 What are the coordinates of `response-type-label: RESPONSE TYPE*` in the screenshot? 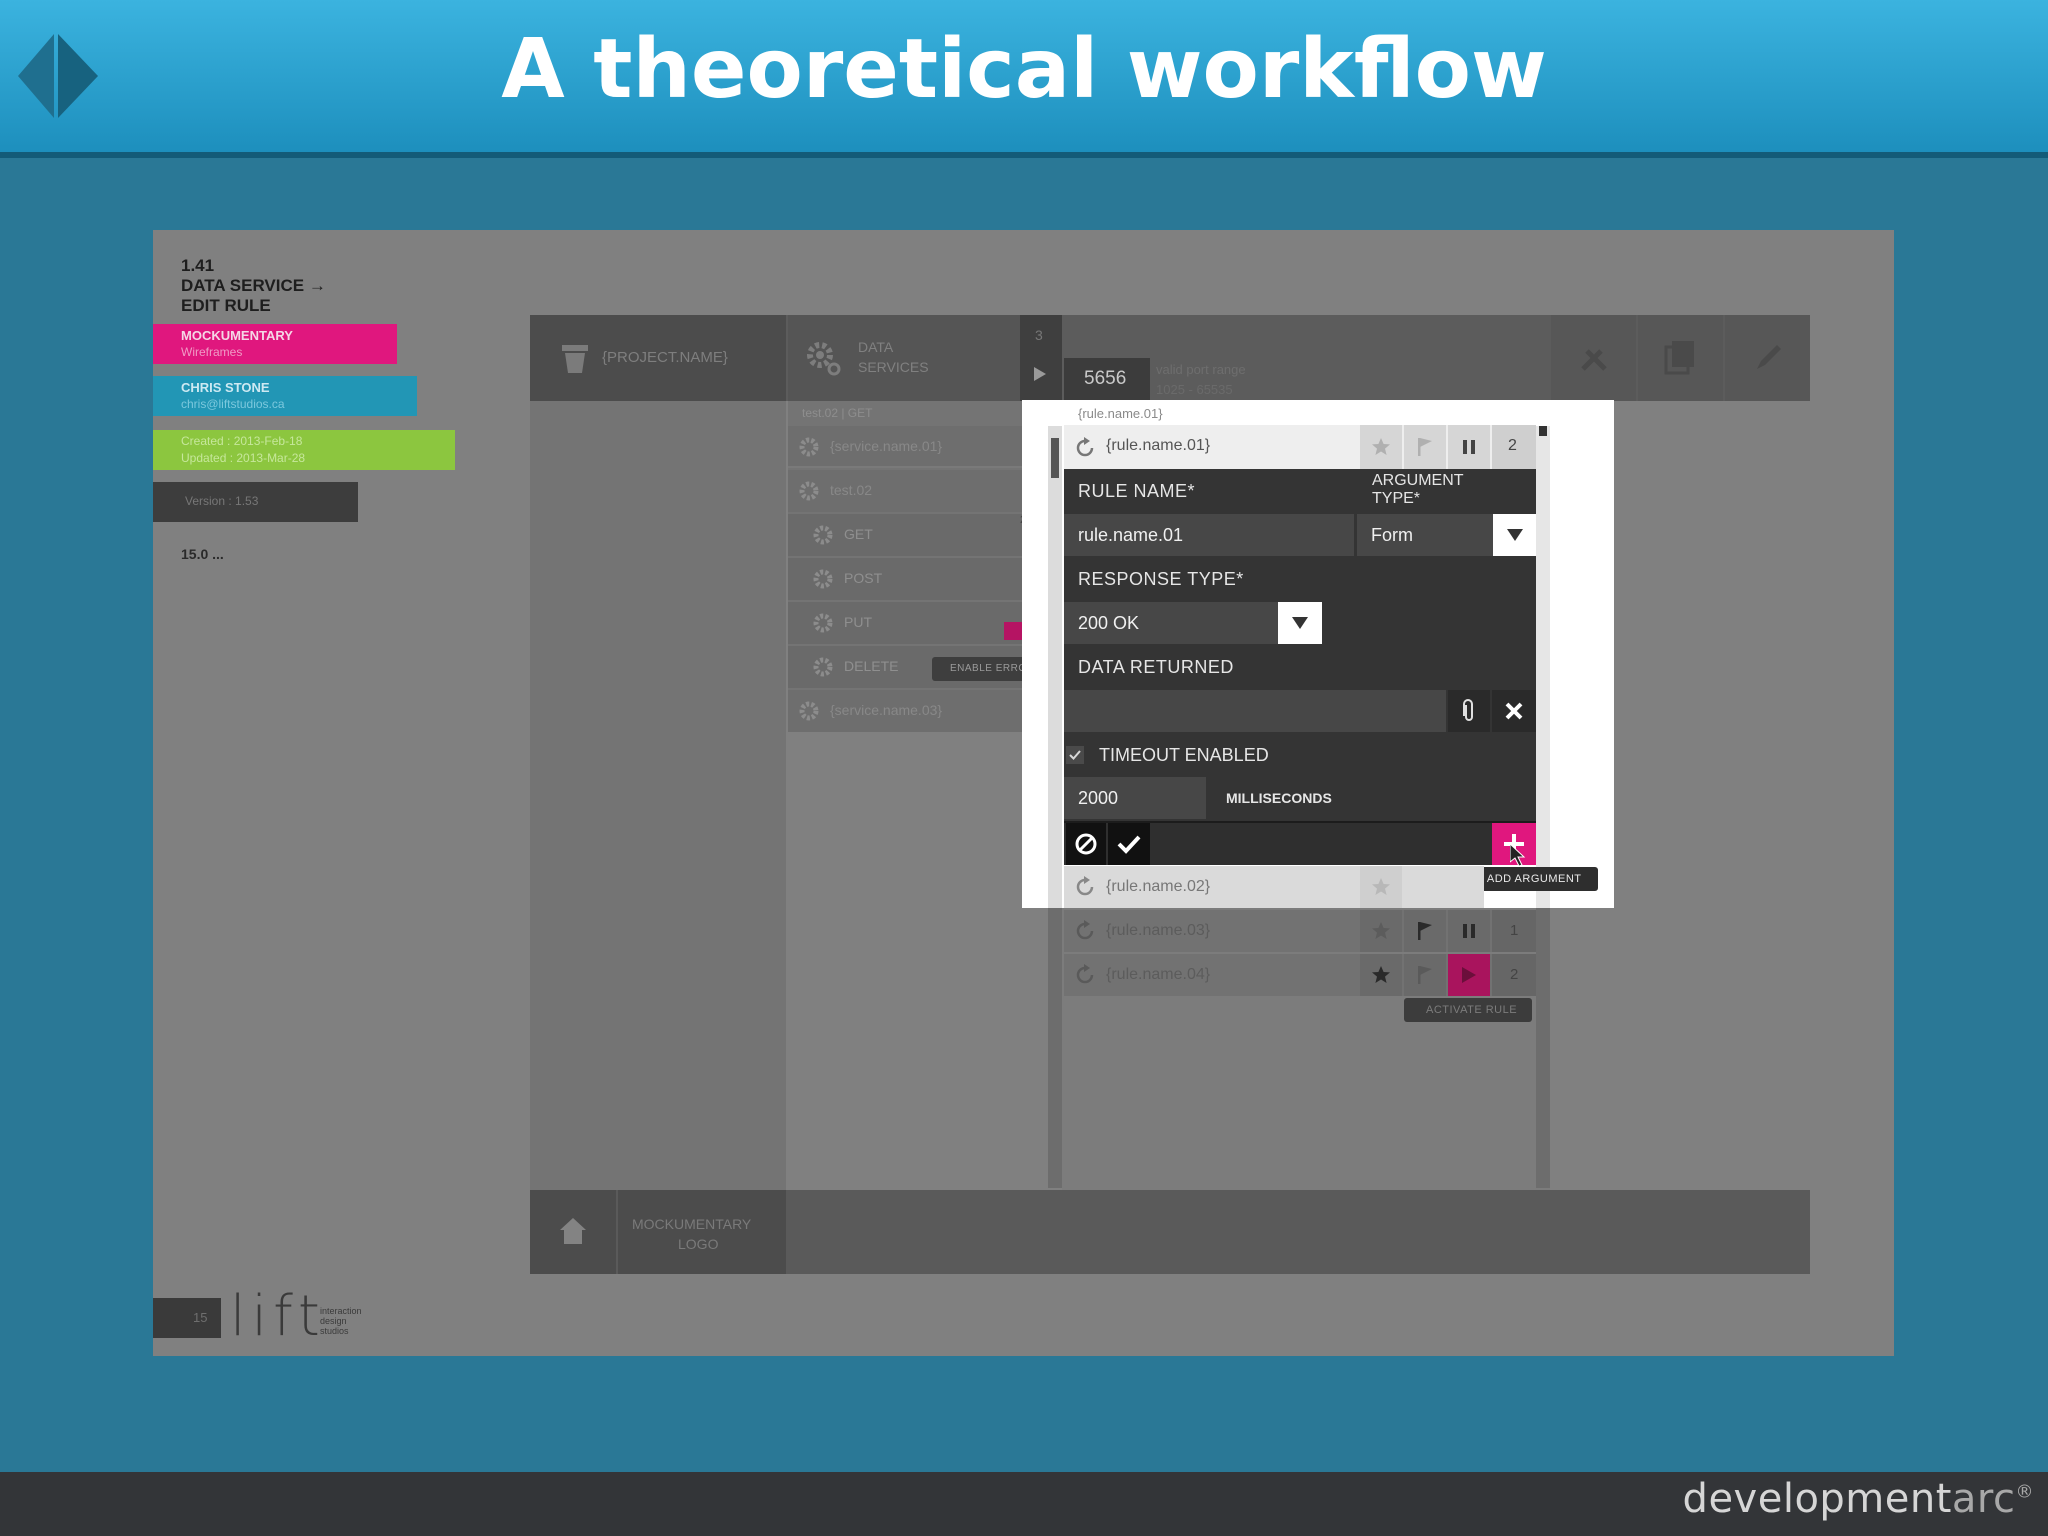 It's located at (1161, 579).